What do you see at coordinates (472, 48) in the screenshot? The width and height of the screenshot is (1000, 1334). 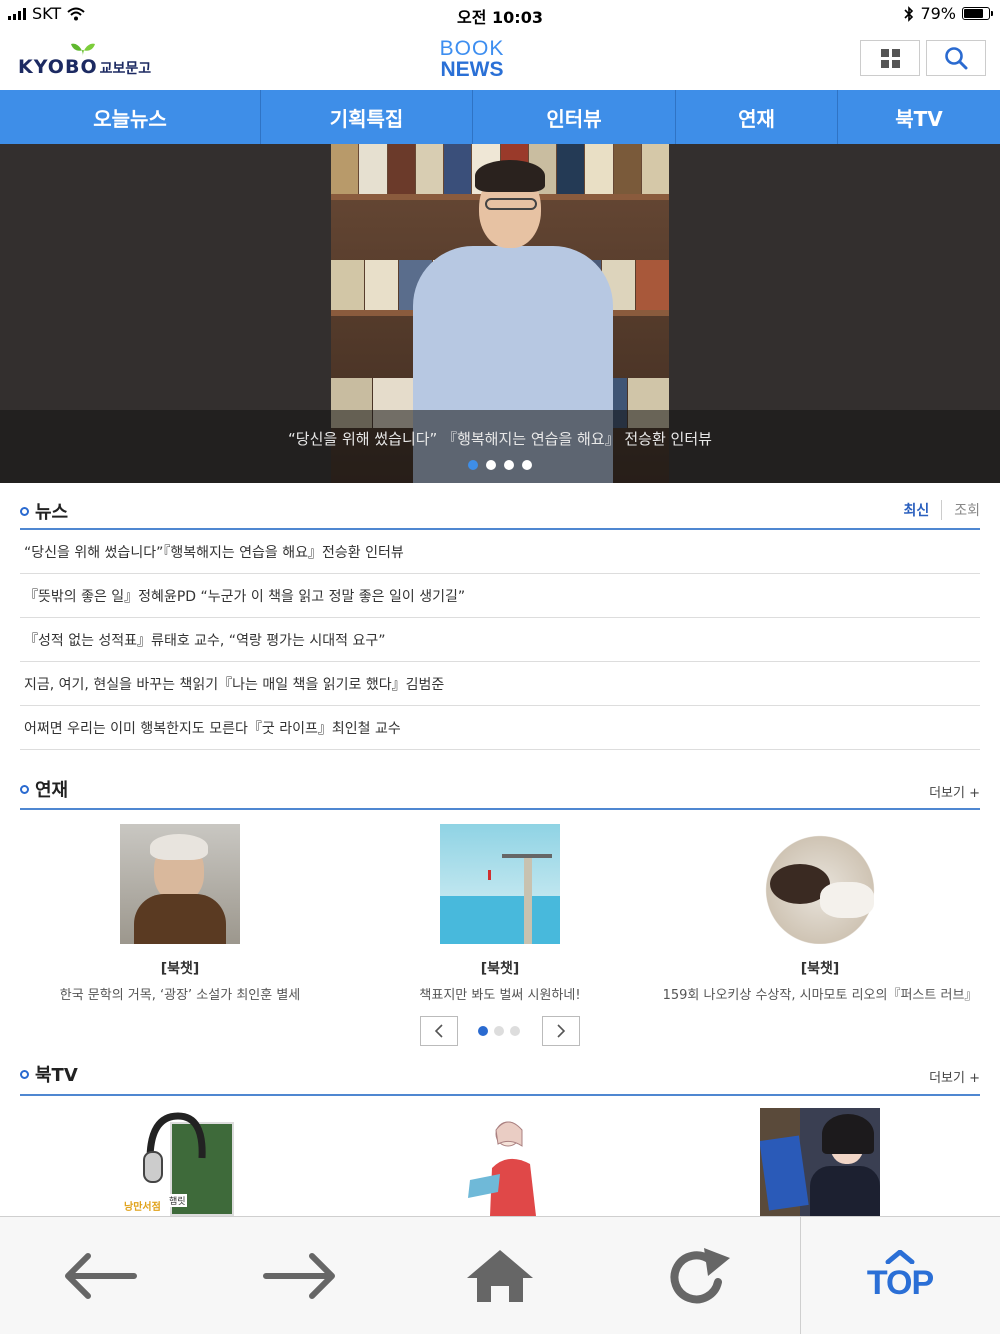 I see `booknews-logo-line1: BOOK` at bounding box center [472, 48].